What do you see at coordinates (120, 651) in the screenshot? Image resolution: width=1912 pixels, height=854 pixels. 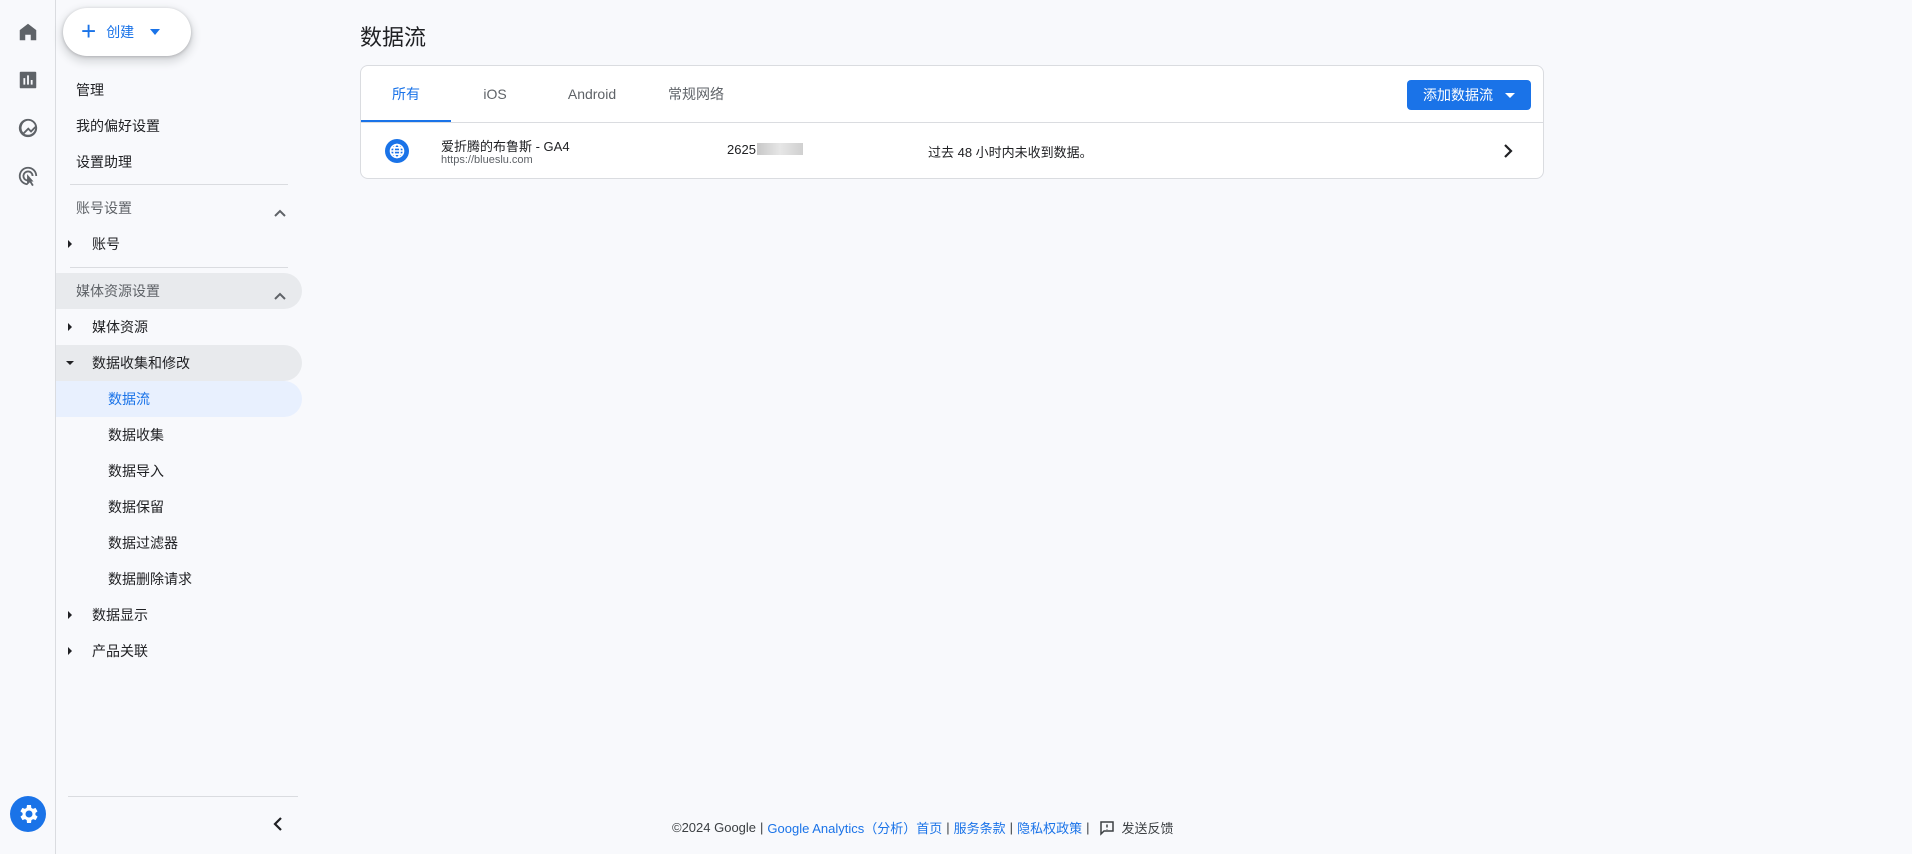 I see `tree-item-label: 产品关联` at bounding box center [120, 651].